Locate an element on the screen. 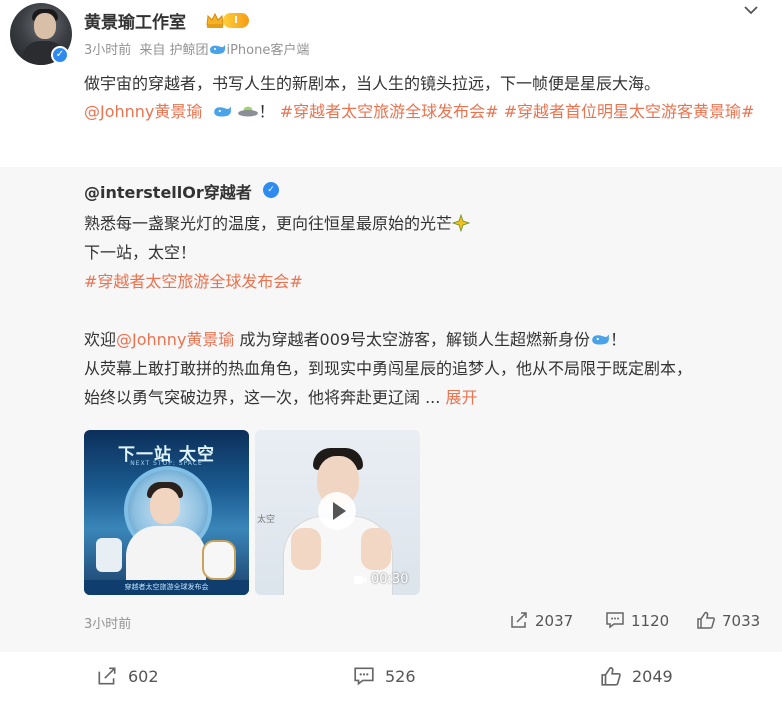  retweet-line2: 下一站，太空！ is located at coordinates (140, 252).